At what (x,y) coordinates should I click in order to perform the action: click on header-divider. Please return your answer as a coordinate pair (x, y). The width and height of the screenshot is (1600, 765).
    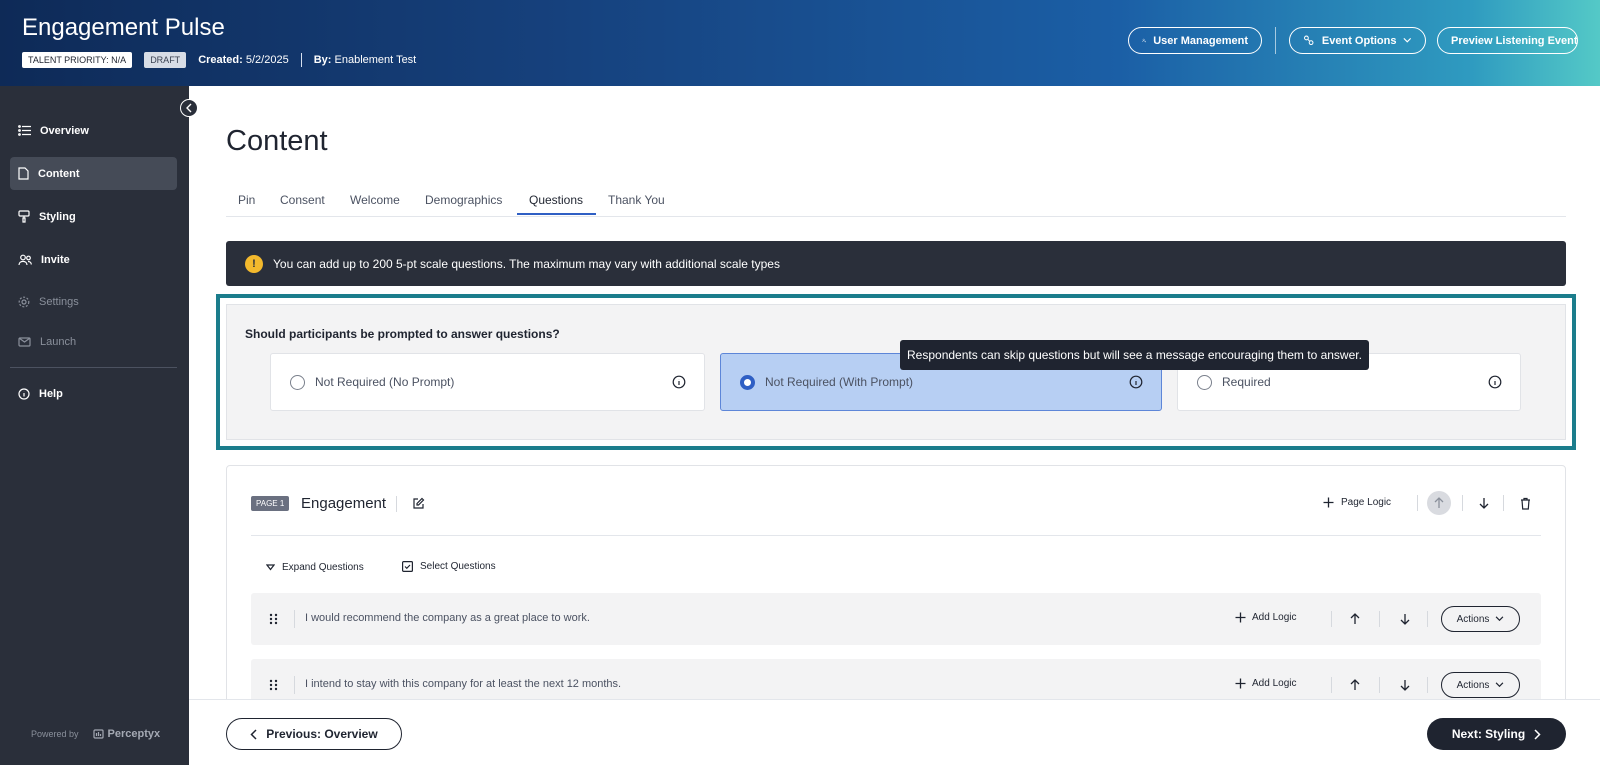
    Looking at the image, I should click on (1275, 40).